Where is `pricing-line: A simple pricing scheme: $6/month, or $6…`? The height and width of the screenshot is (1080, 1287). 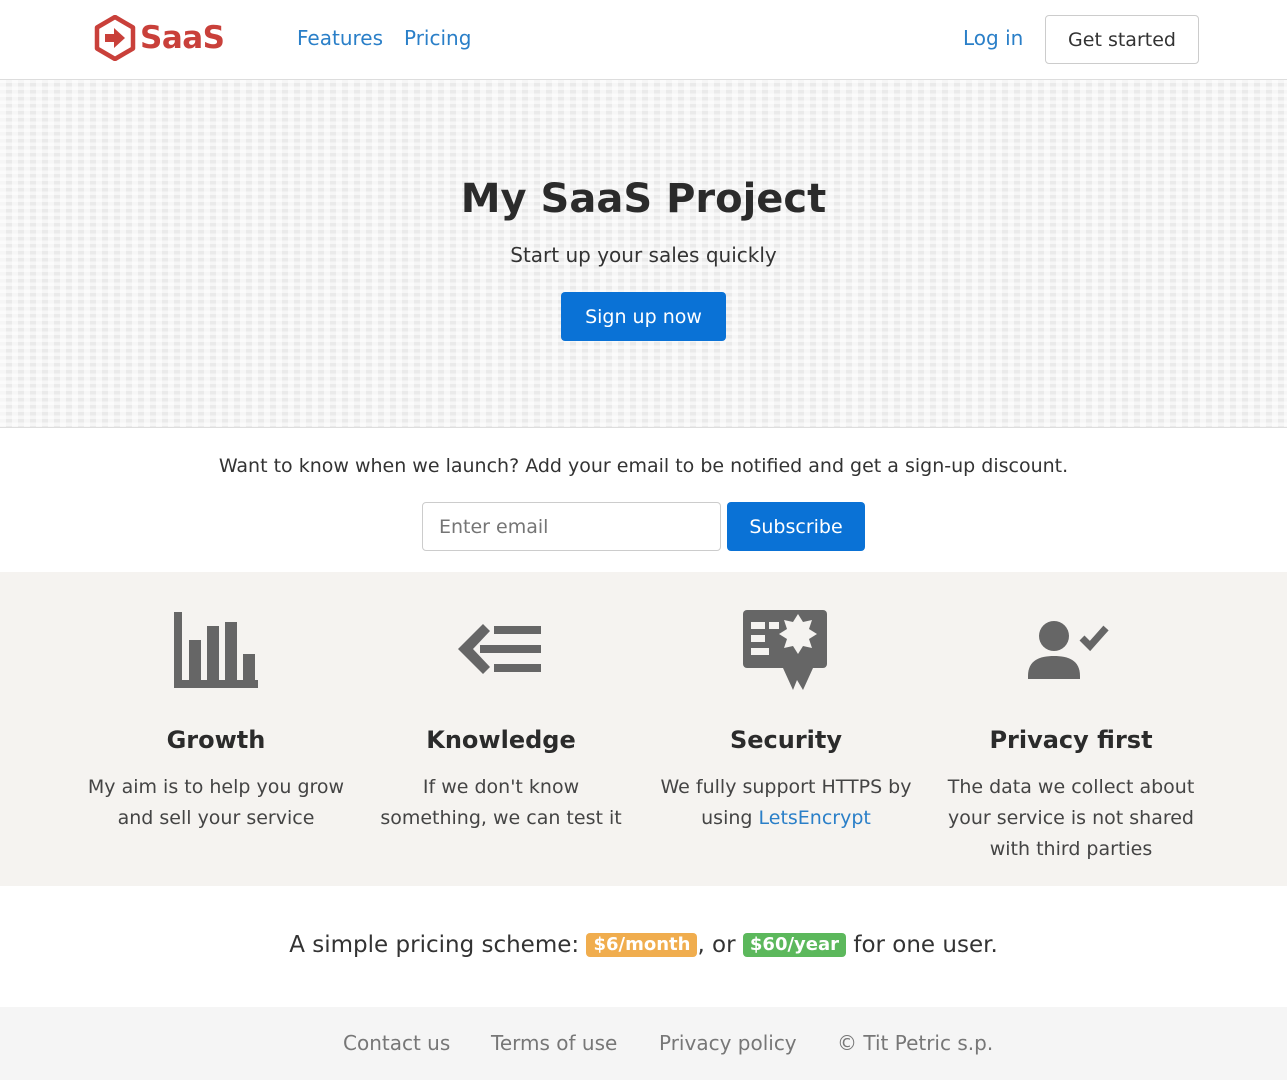
pricing-line: A simple pricing scheme: $6/month, or $6… is located at coordinates (643, 945).